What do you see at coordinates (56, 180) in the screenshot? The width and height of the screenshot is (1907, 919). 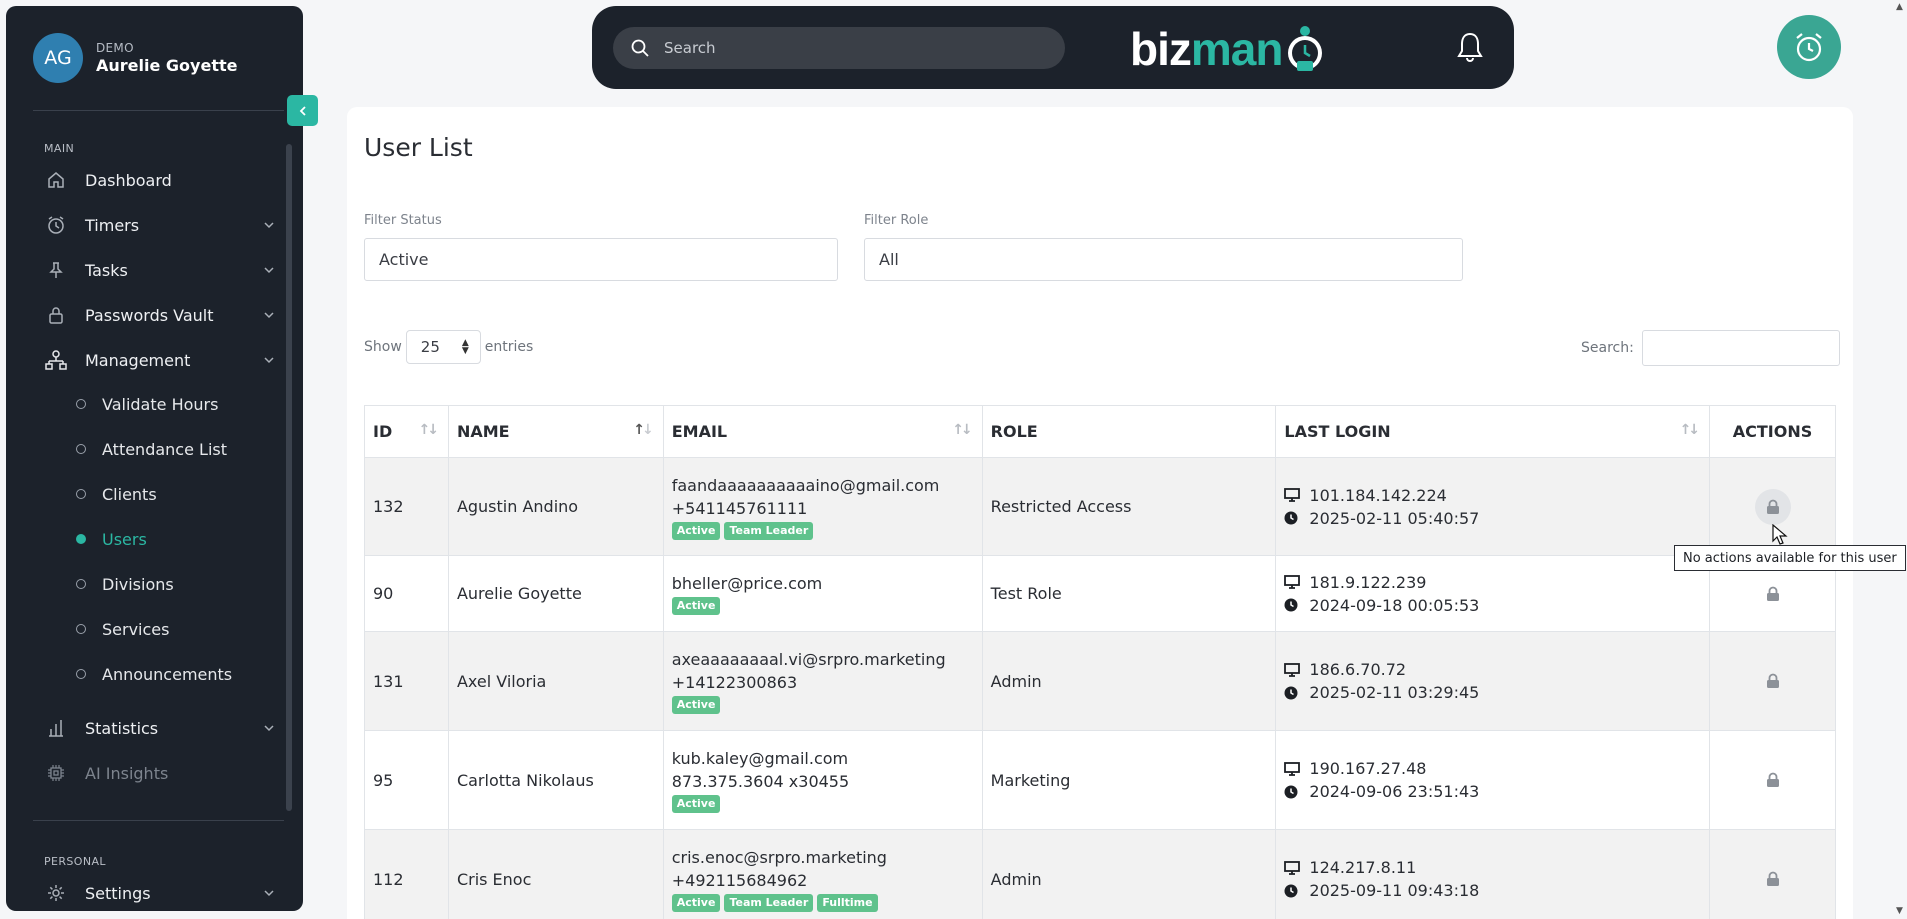 I see `home-icon` at bounding box center [56, 180].